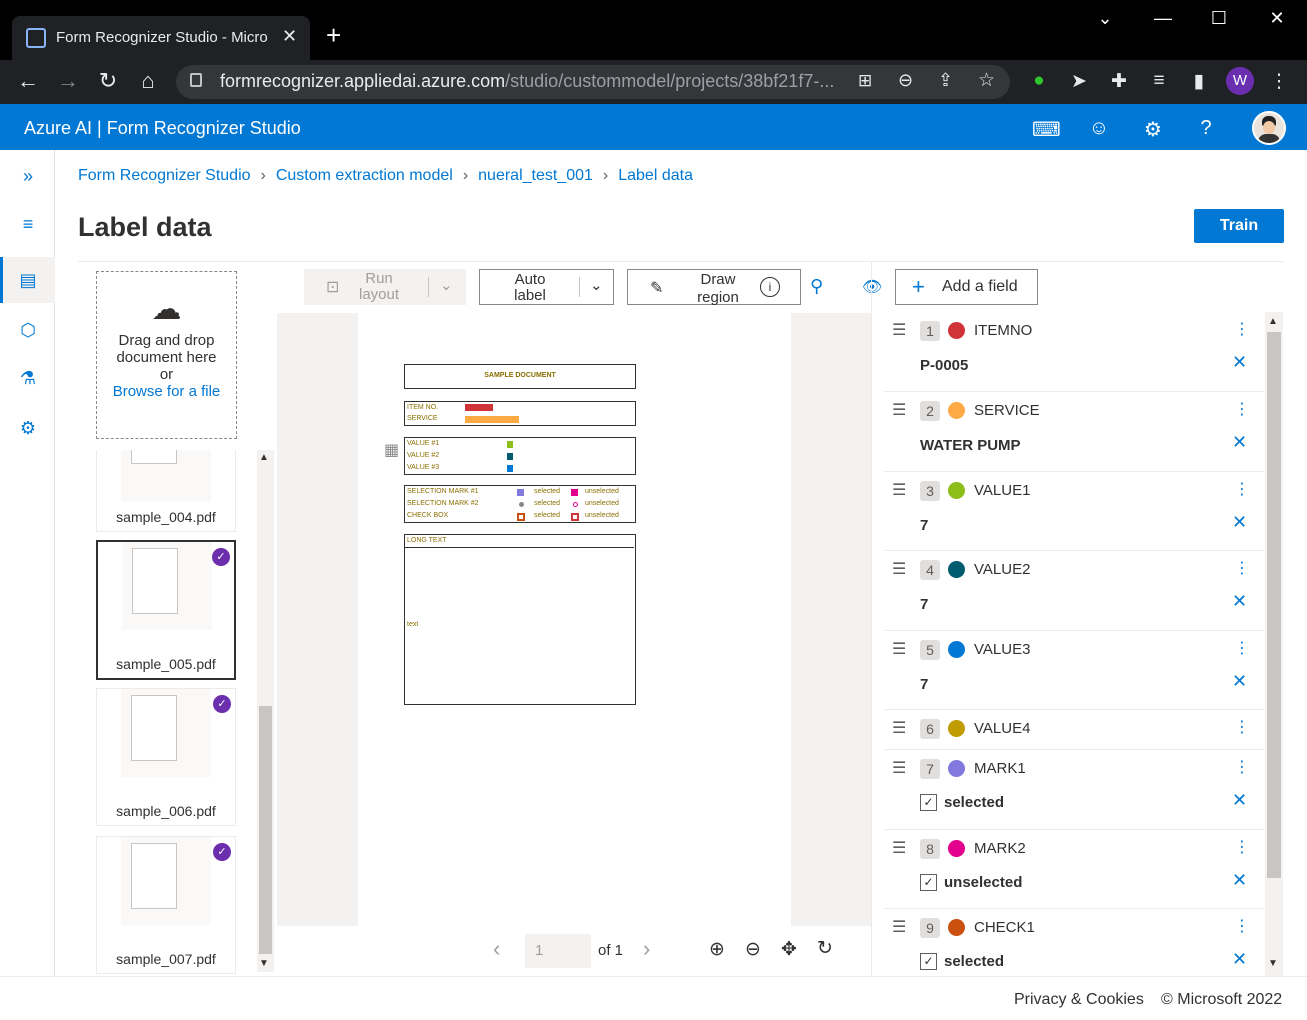 Image resolution: width=1307 pixels, height=1020 pixels. Describe the element at coordinates (28, 330) in the screenshot. I see `model-cube-icon: ⬡` at that location.